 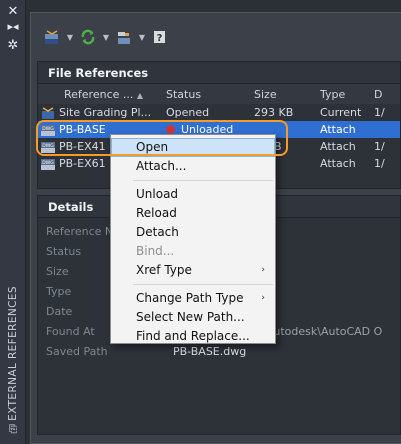 I want to click on column-type: Type, so click(x=343, y=94).